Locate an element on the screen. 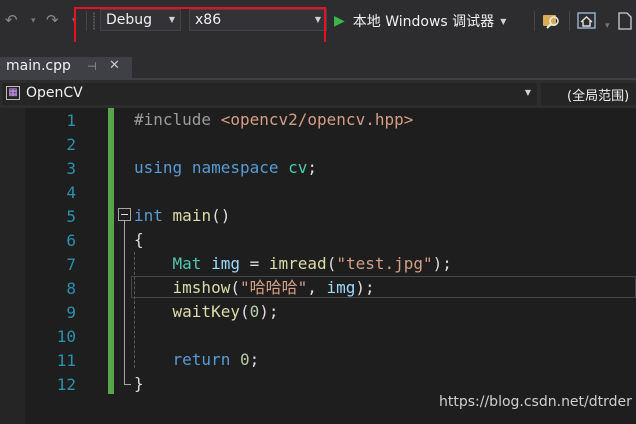 This screenshot has width=636, height=424. line-number: 9 is located at coordinates (71, 312).